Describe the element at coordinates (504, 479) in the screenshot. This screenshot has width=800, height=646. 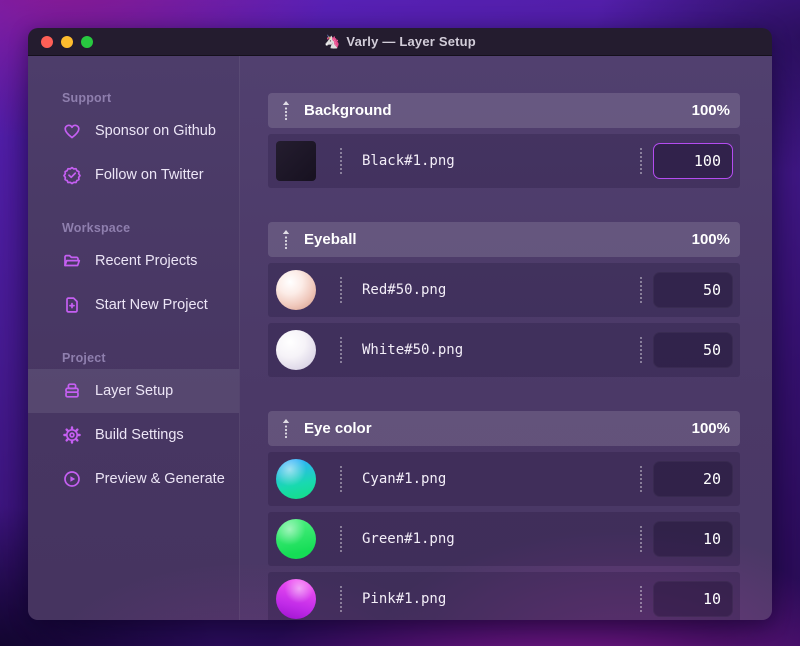
I see `layer-row: Cyan#1.png` at that location.